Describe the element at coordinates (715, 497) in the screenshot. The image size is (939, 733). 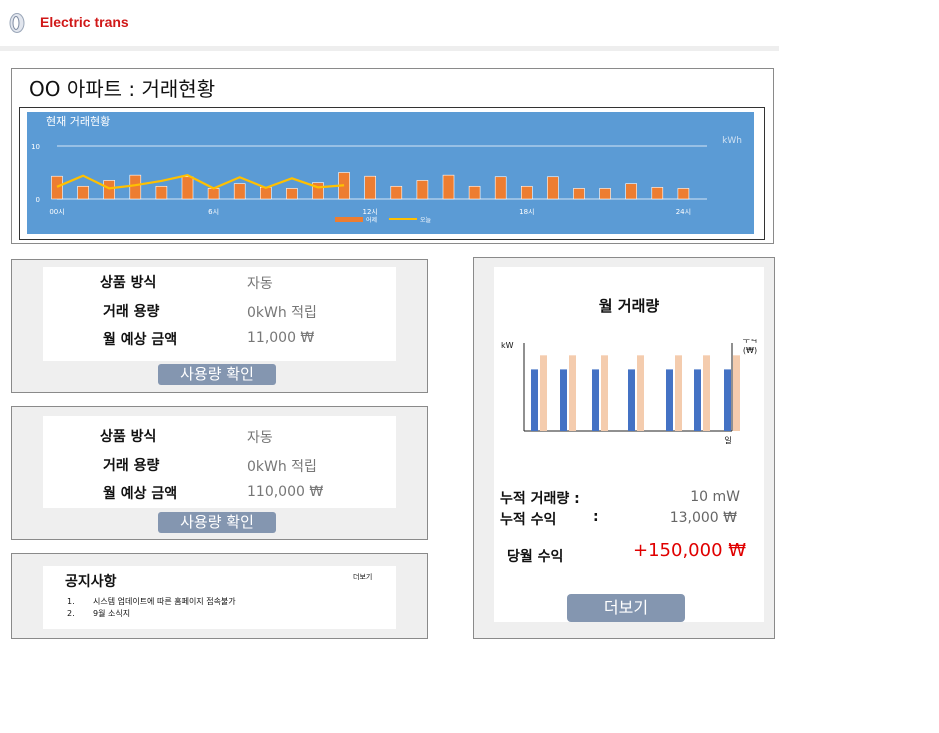
I see `cumulative-volume-value: 10 mW` at that location.